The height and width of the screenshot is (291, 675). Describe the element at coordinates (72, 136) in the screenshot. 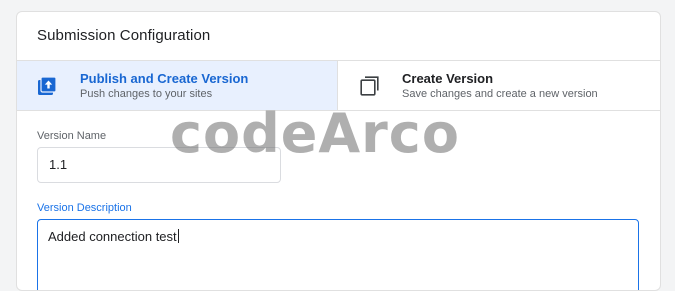

I see `version-name-label: Version Name` at that location.